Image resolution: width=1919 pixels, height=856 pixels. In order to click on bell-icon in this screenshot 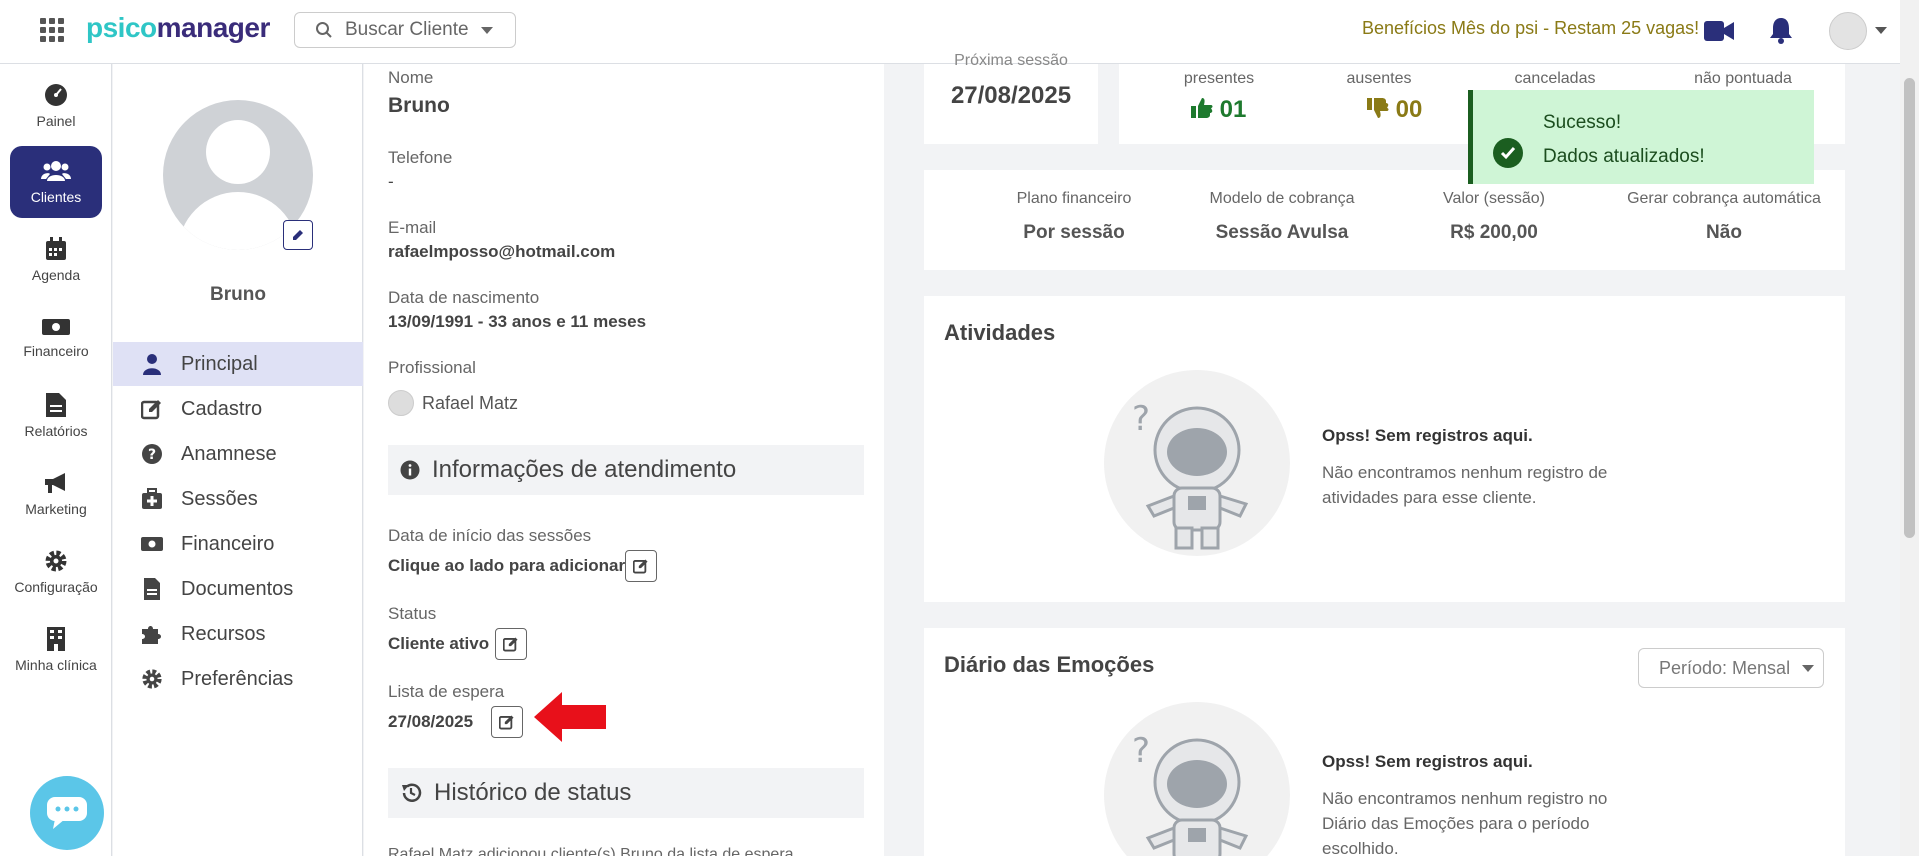, I will do `click(1781, 30)`.